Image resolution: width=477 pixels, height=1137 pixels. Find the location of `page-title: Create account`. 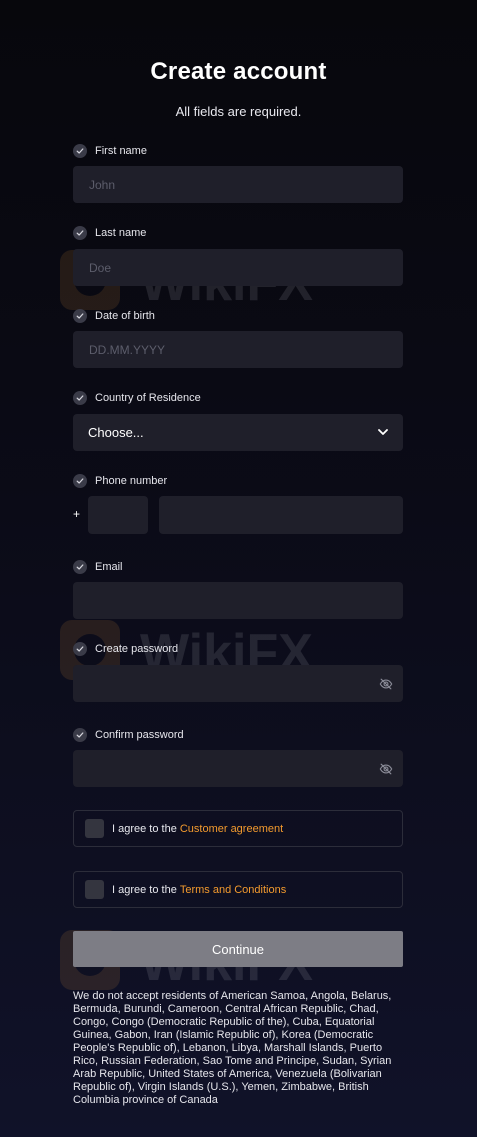

page-title: Create account is located at coordinates (238, 71).